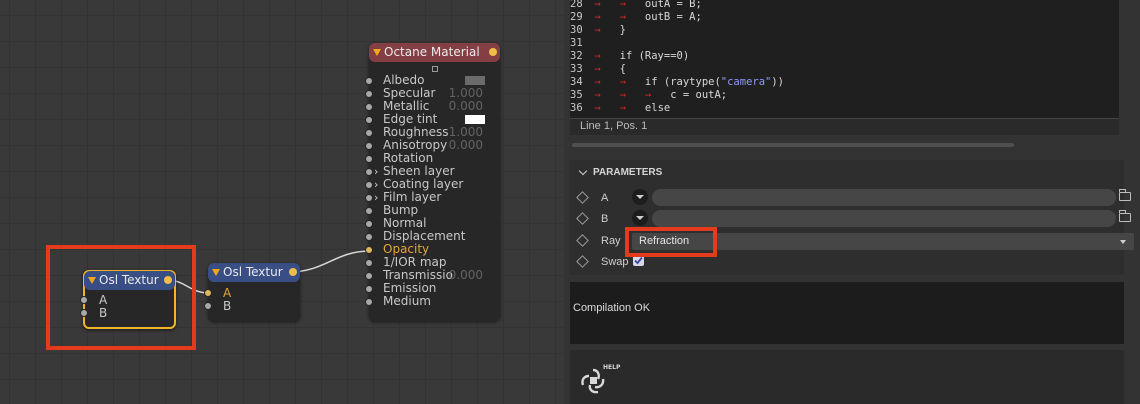  I want to click on code-line: 31, so click(844, 43).